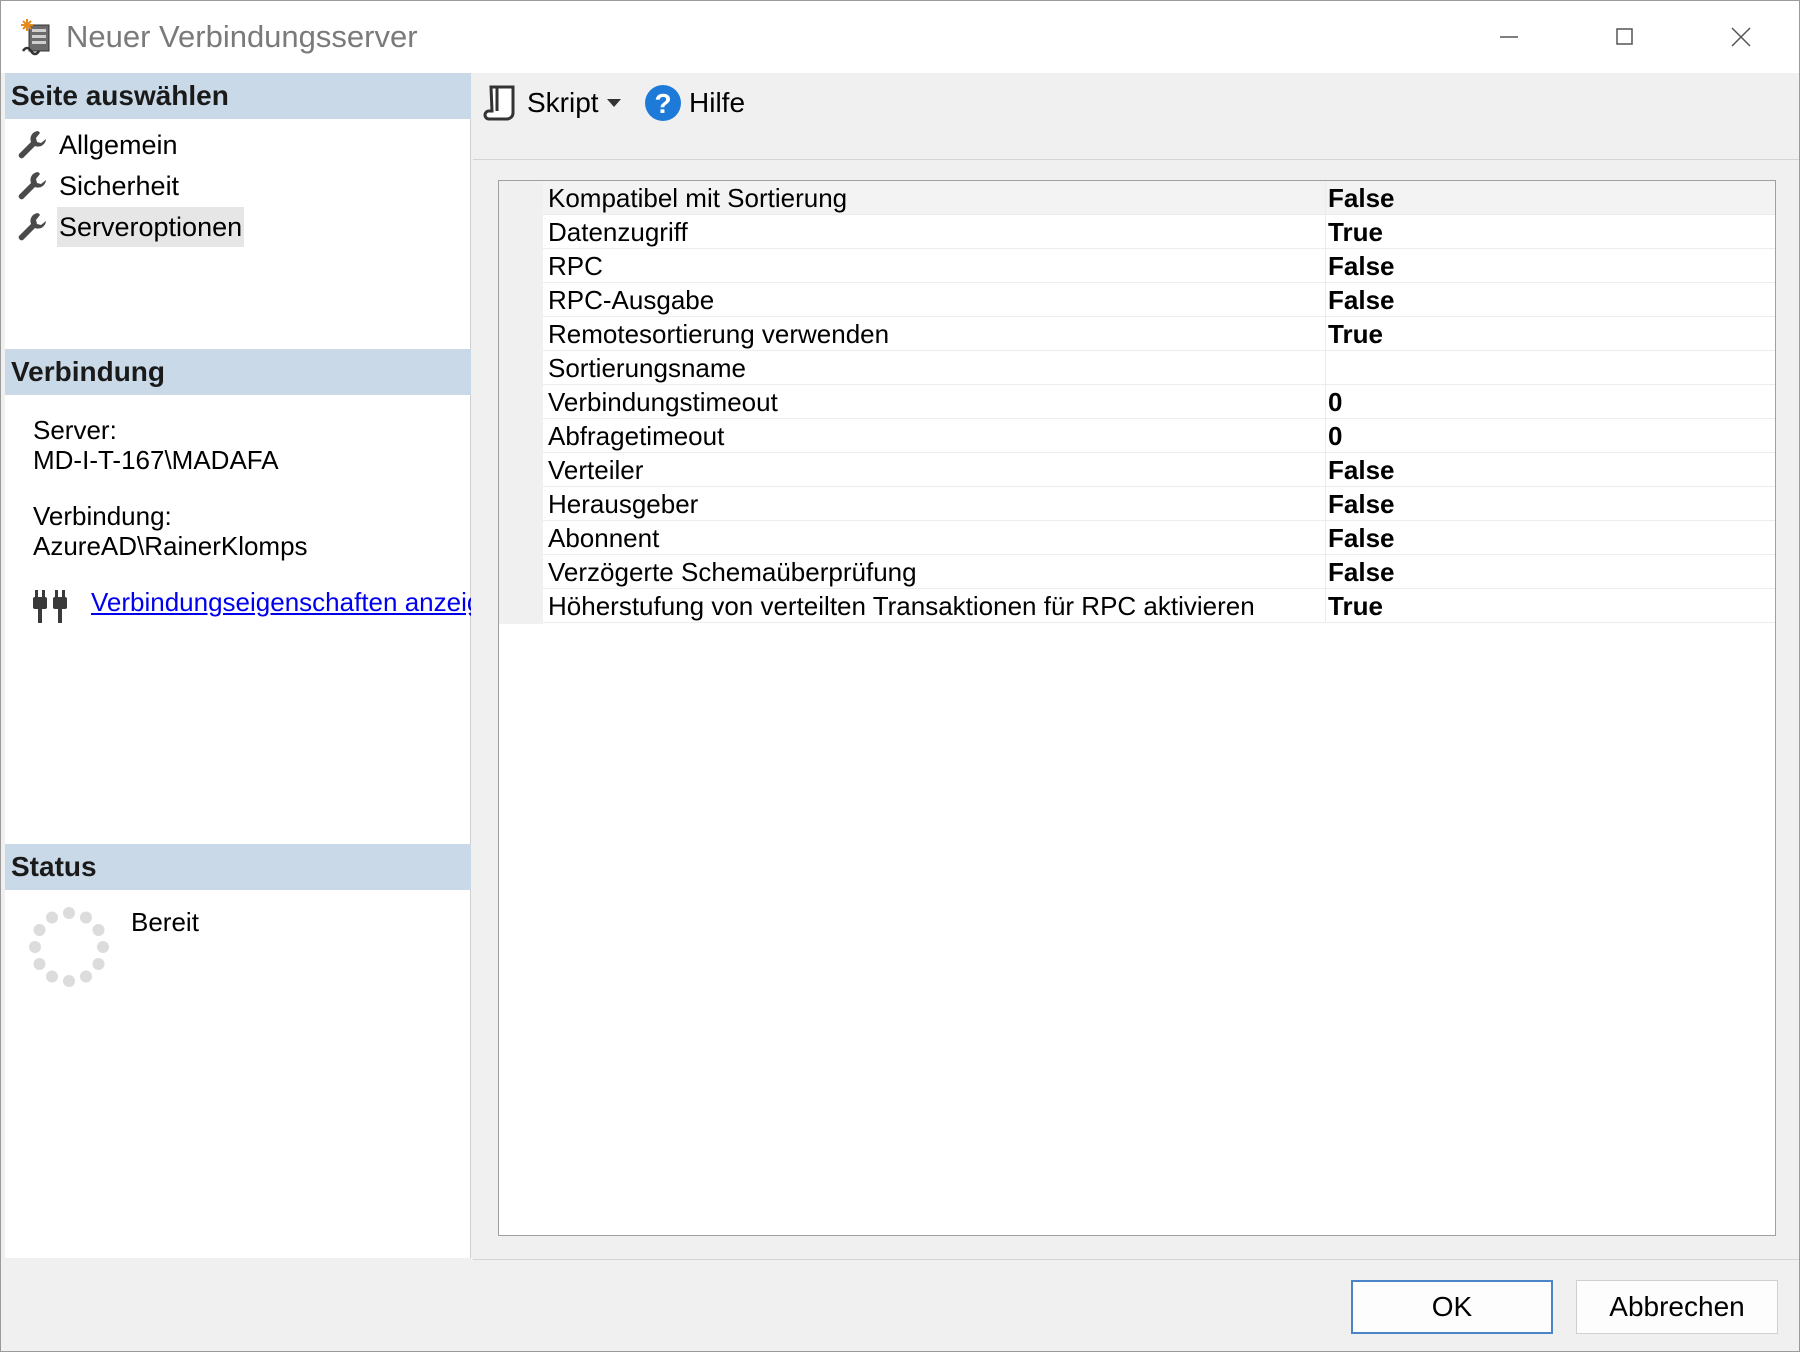  I want to click on property-name: Verzögerte Schemaüberprüfung, so click(732, 572).